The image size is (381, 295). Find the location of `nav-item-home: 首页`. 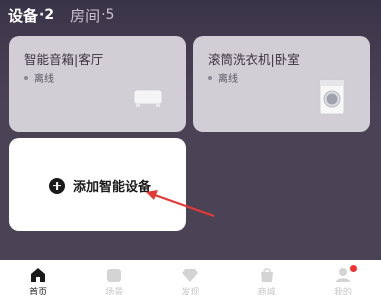

nav-item-home: 首页 is located at coordinates (38, 280).